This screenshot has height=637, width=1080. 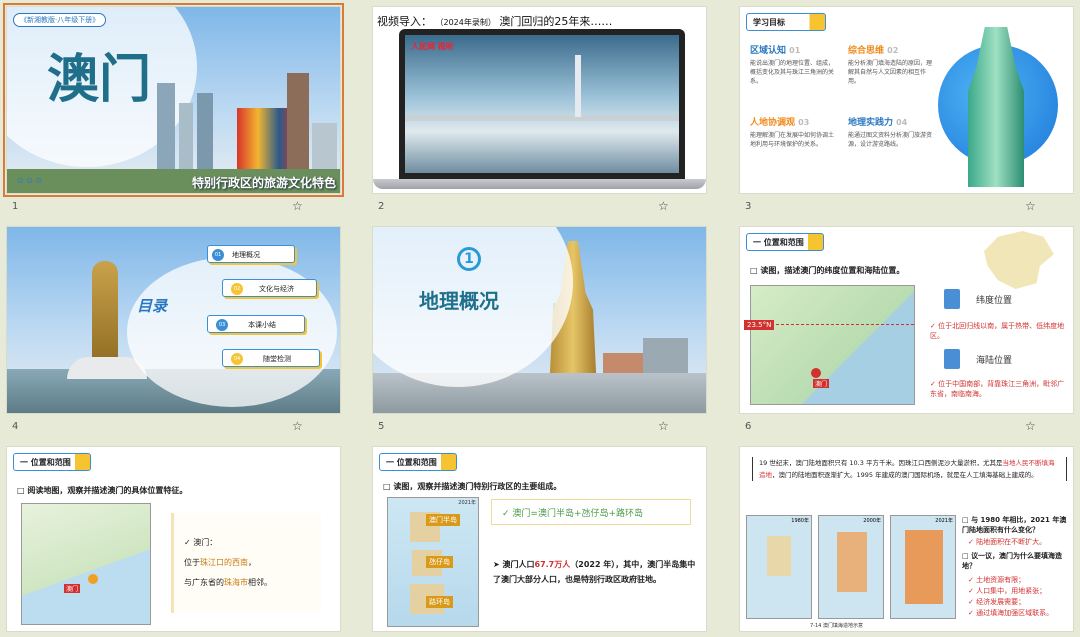 What do you see at coordinates (795, 50) in the screenshot?
I see `goal-number: 01` at bounding box center [795, 50].